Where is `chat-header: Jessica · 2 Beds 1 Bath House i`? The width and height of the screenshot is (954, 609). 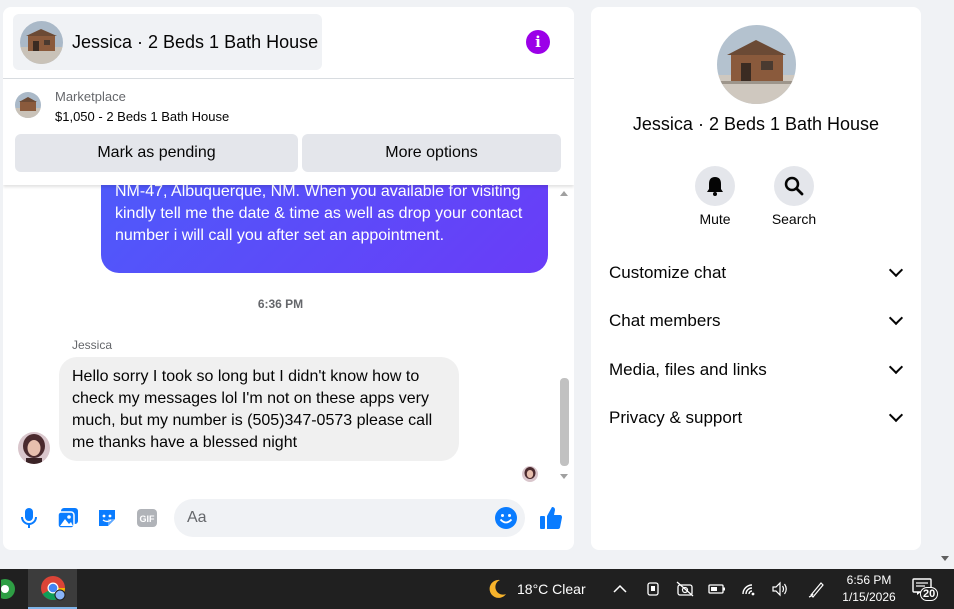 chat-header: Jessica · 2 Beds 1 Bath House i is located at coordinates (288, 43).